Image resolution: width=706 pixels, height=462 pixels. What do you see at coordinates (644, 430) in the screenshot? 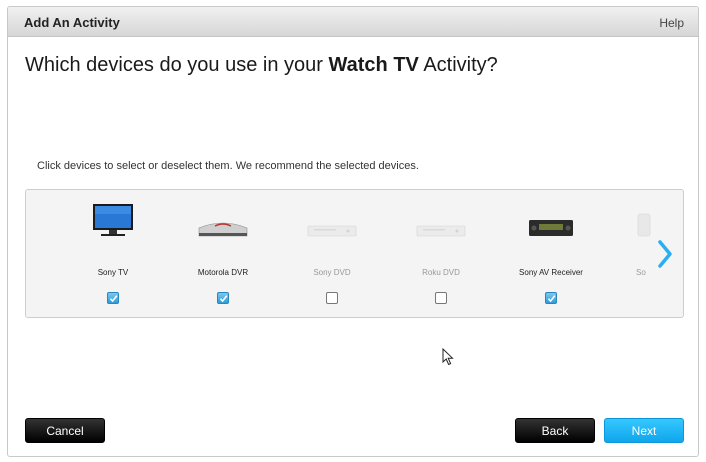
I see `next-button: Next` at bounding box center [644, 430].